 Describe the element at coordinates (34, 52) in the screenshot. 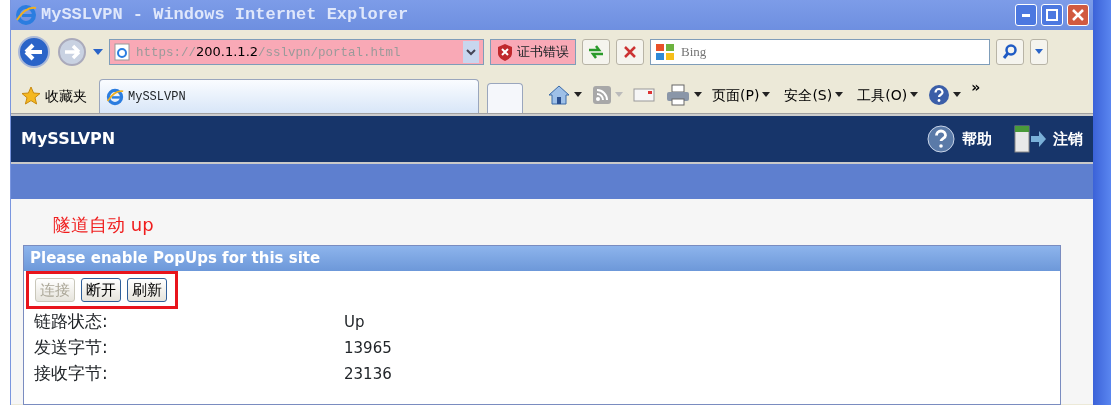

I see `back-icon` at that location.